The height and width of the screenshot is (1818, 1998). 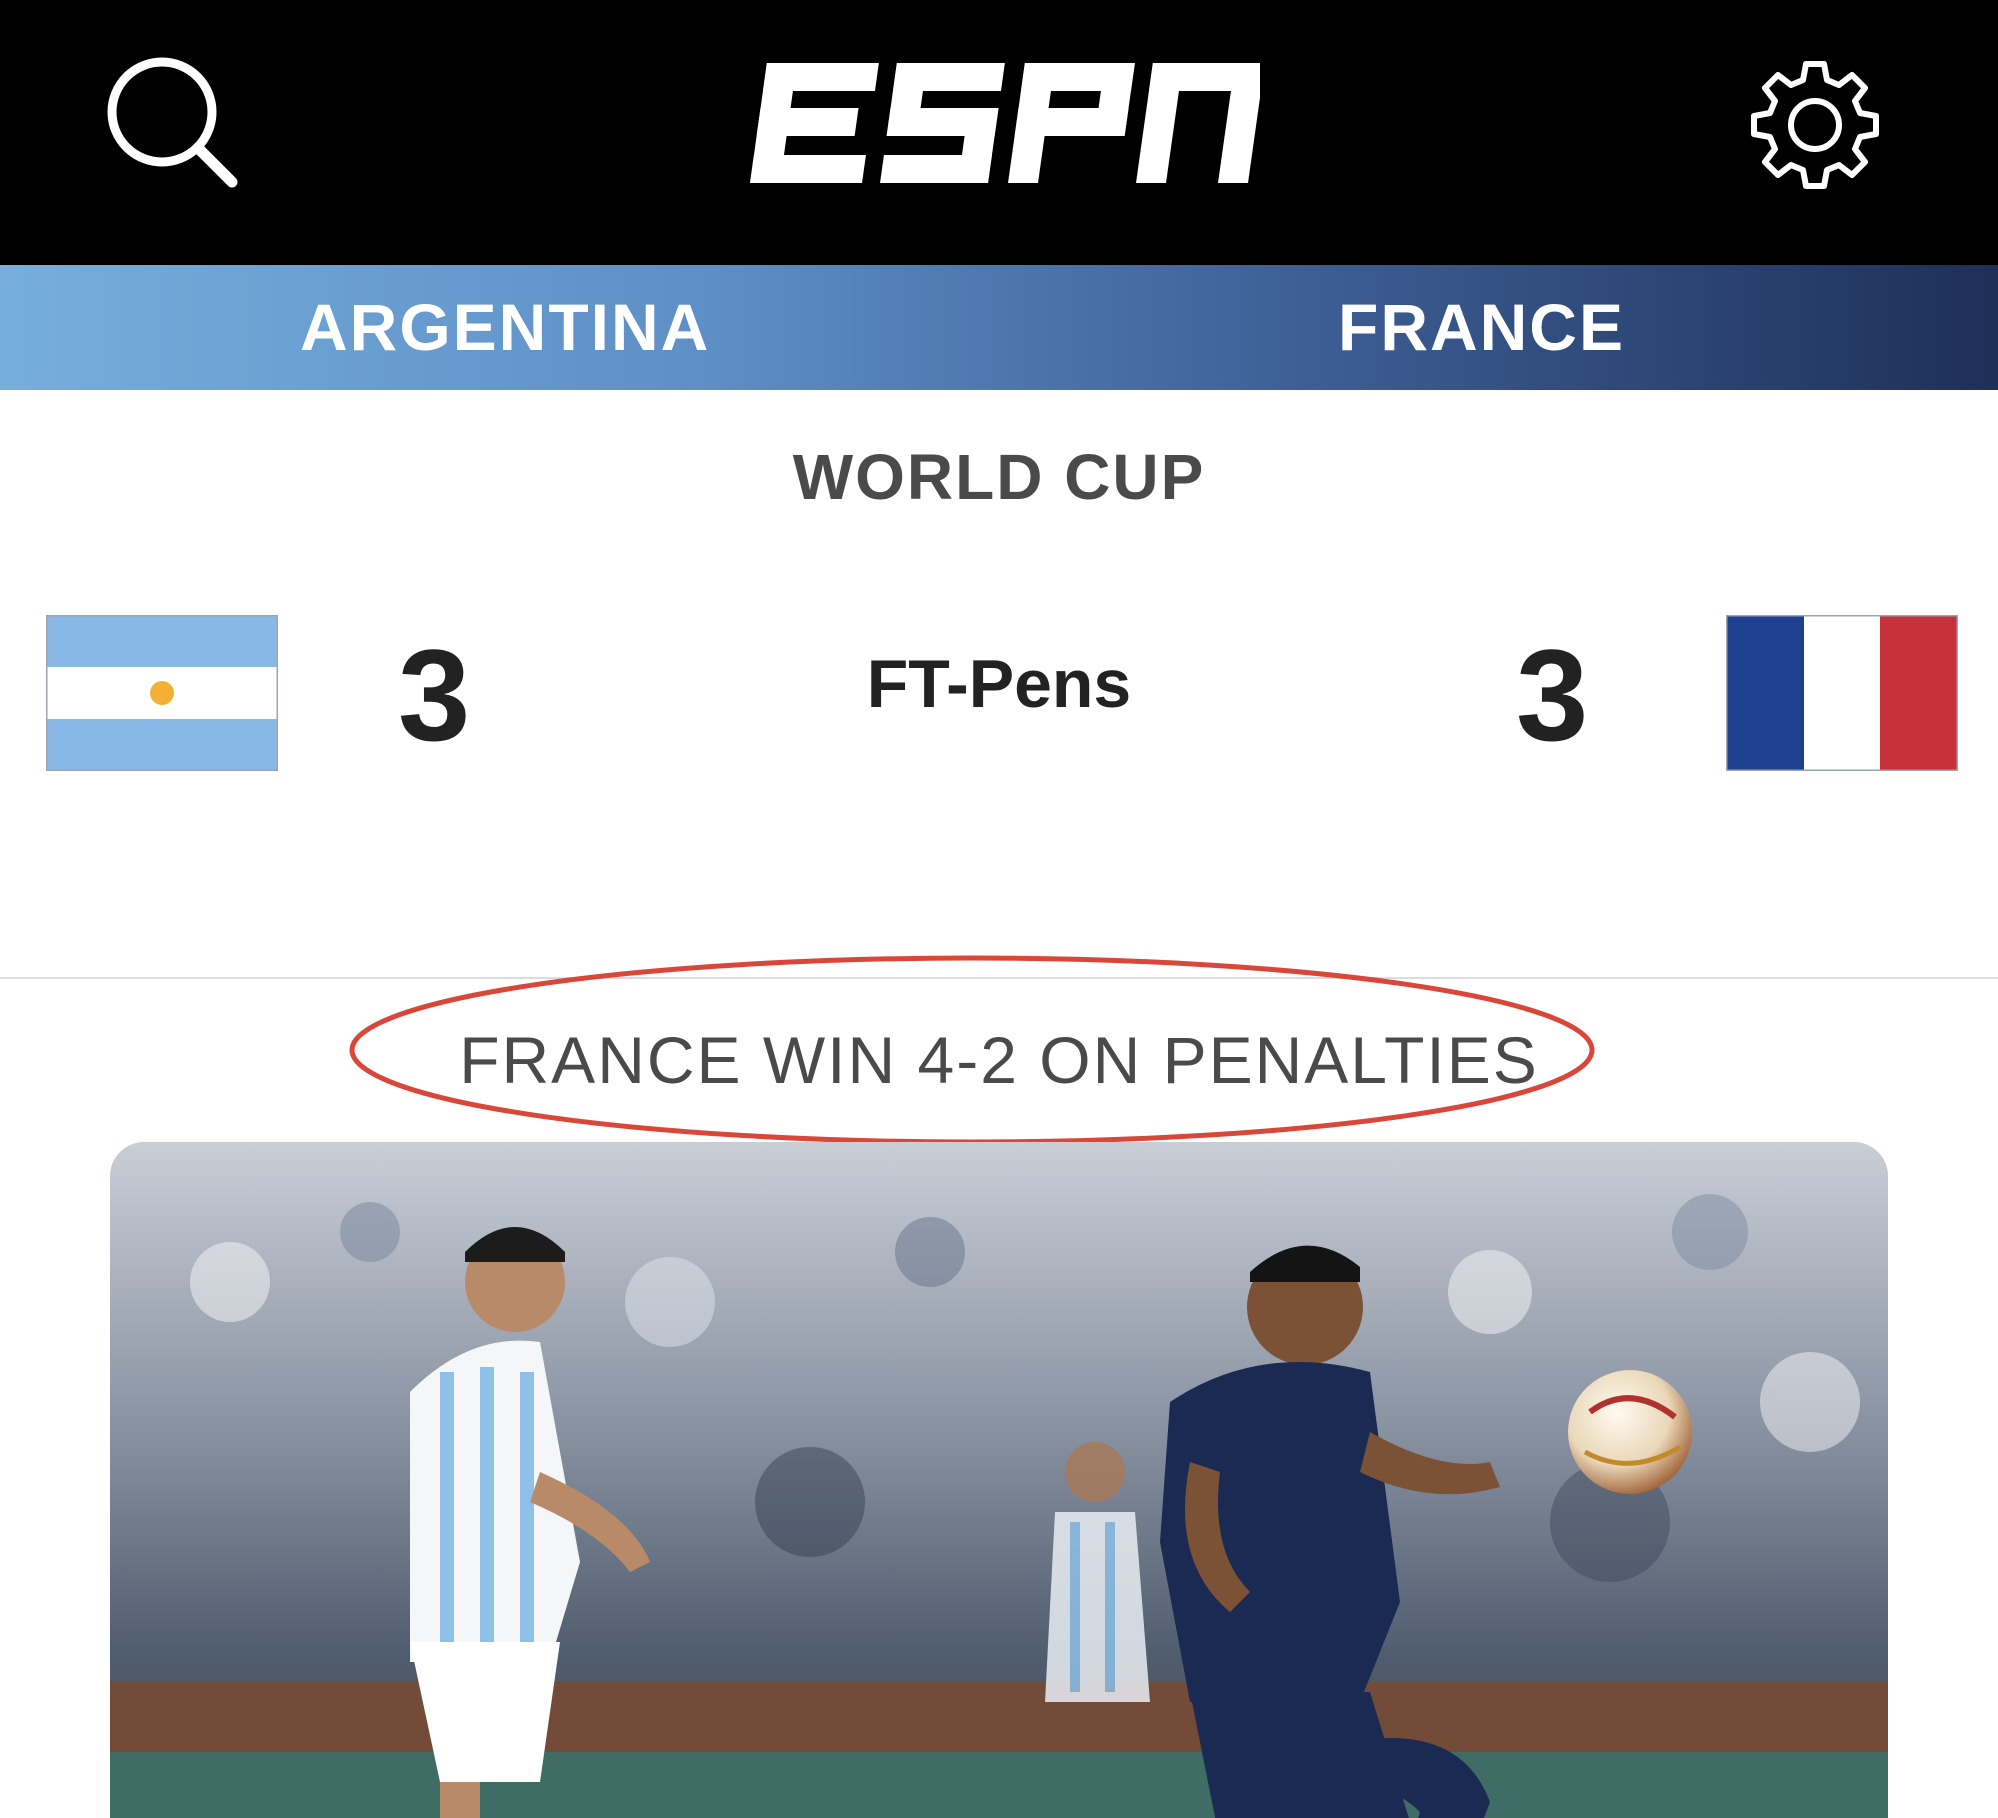 What do you see at coordinates (1481, 327) in the screenshot?
I see `team-away-name: FRANCE` at bounding box center [1481, 327].